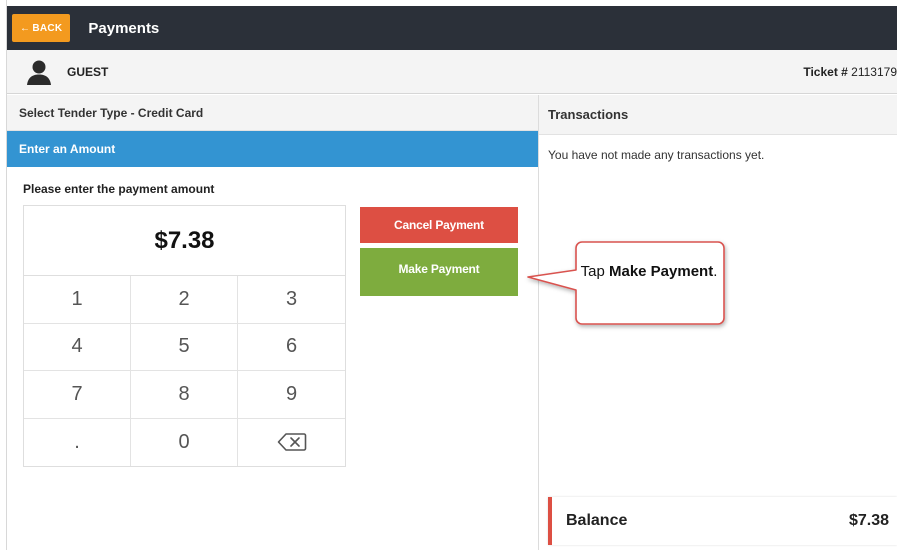 This screenshot has height=550, width=897. I want to click on callout-text: Tap Make Payment., so click(649, 271).